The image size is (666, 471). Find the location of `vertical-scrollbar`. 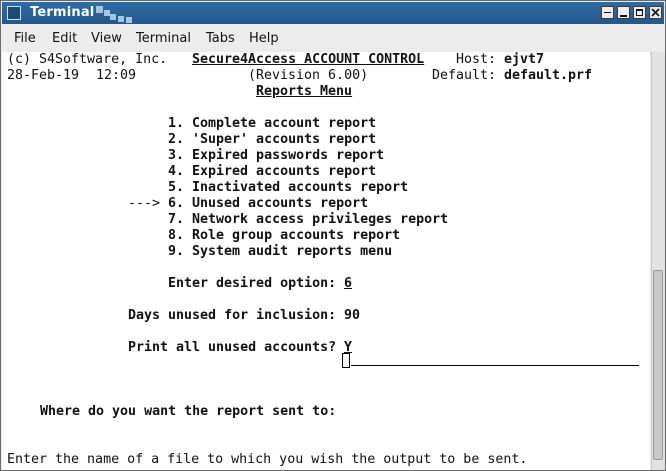

vertical-scrollbar is located at coordinates (658, 261).